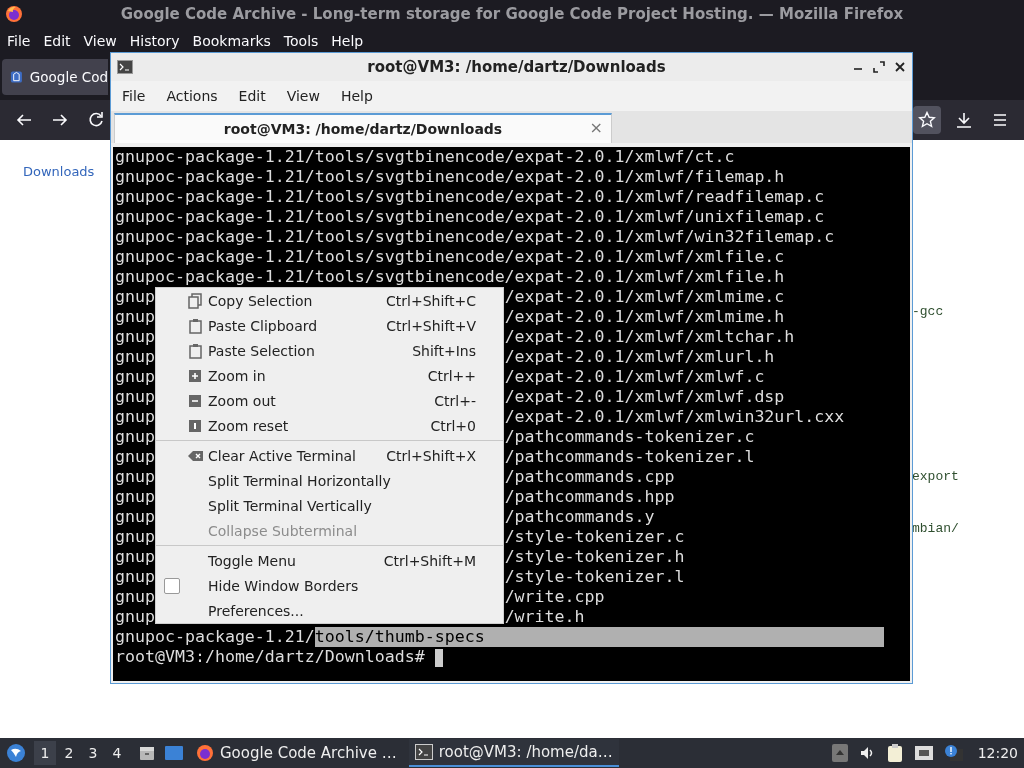 The height and width of the screenshot is (768, 1024). I want to click on menu-item: Zoom in Ctrl++, so click(329, 375).